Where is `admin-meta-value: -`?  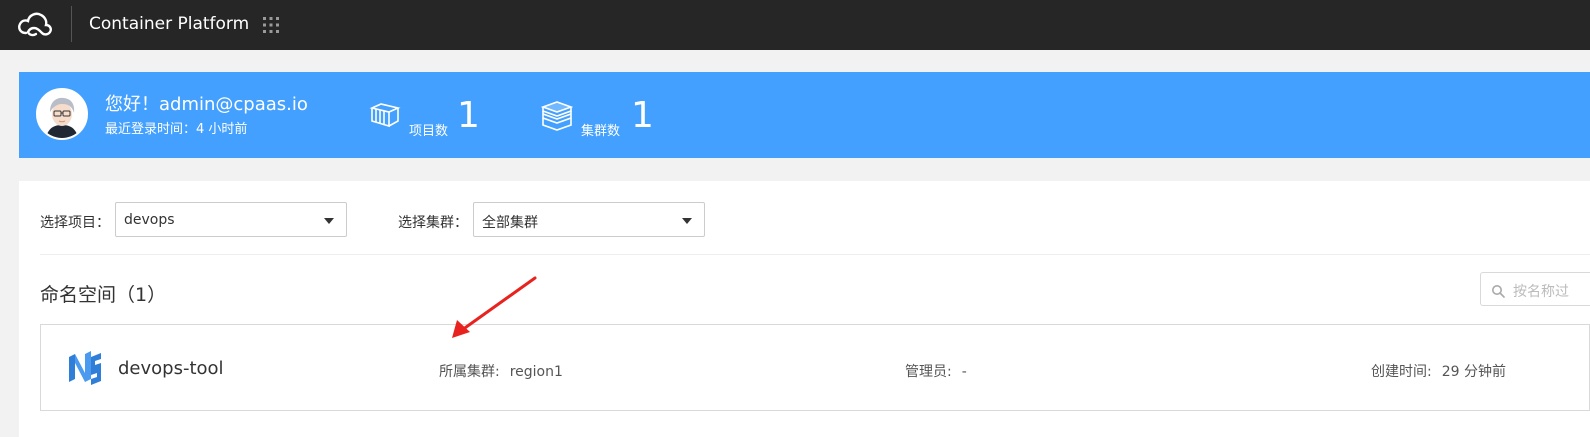
admin-meta-value: - is located at coordinates (964, 372).